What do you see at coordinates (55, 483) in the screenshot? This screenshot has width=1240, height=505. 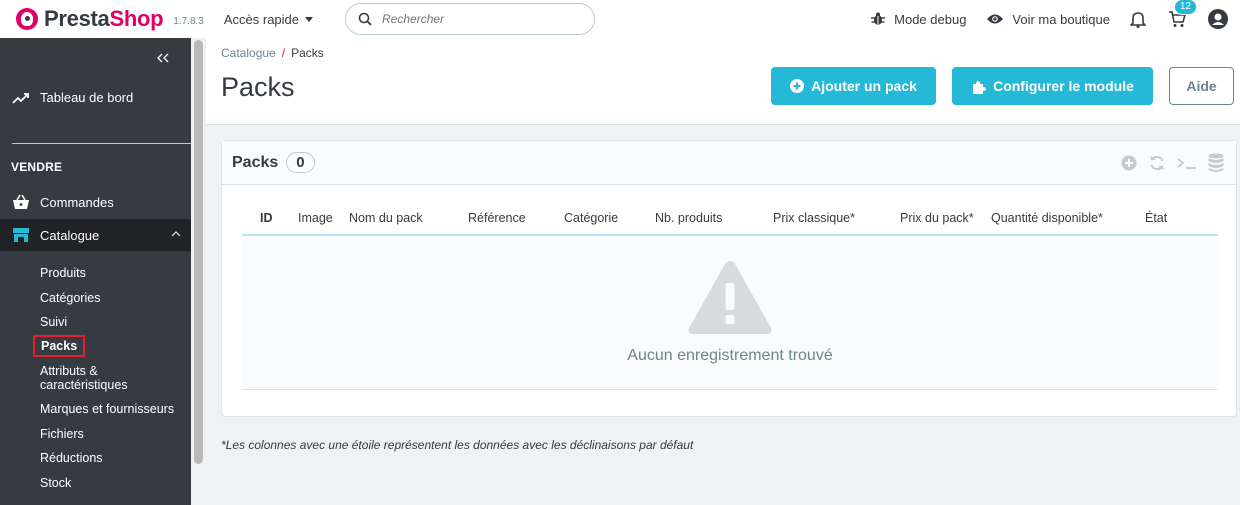 I see `sidebar-subitem-stock: Stock` at bounding box center [55, 483].